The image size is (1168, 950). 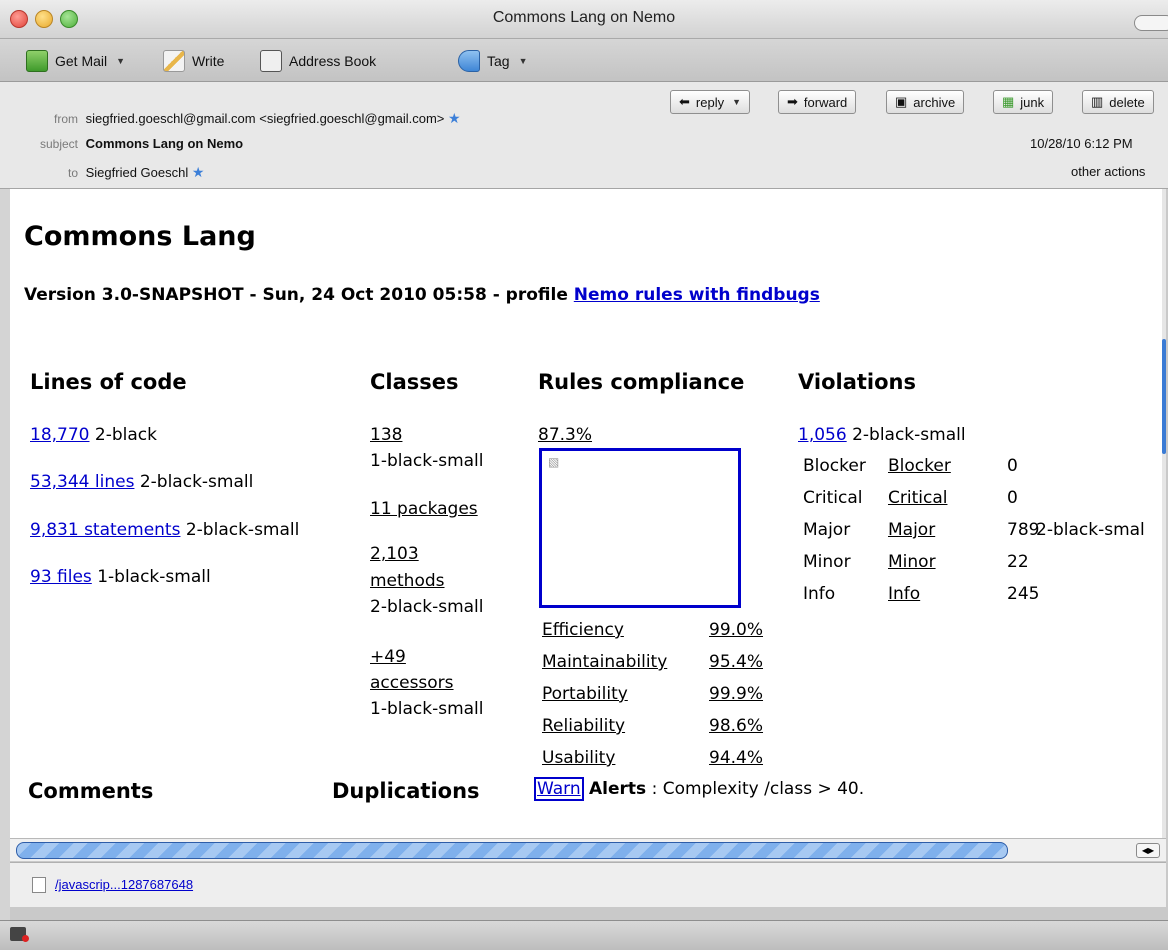 What do you see at coordinates (1090, 530) in the screenshot?
I see `severity-note: 2-black-smal` at bounding box center [1090, 530].